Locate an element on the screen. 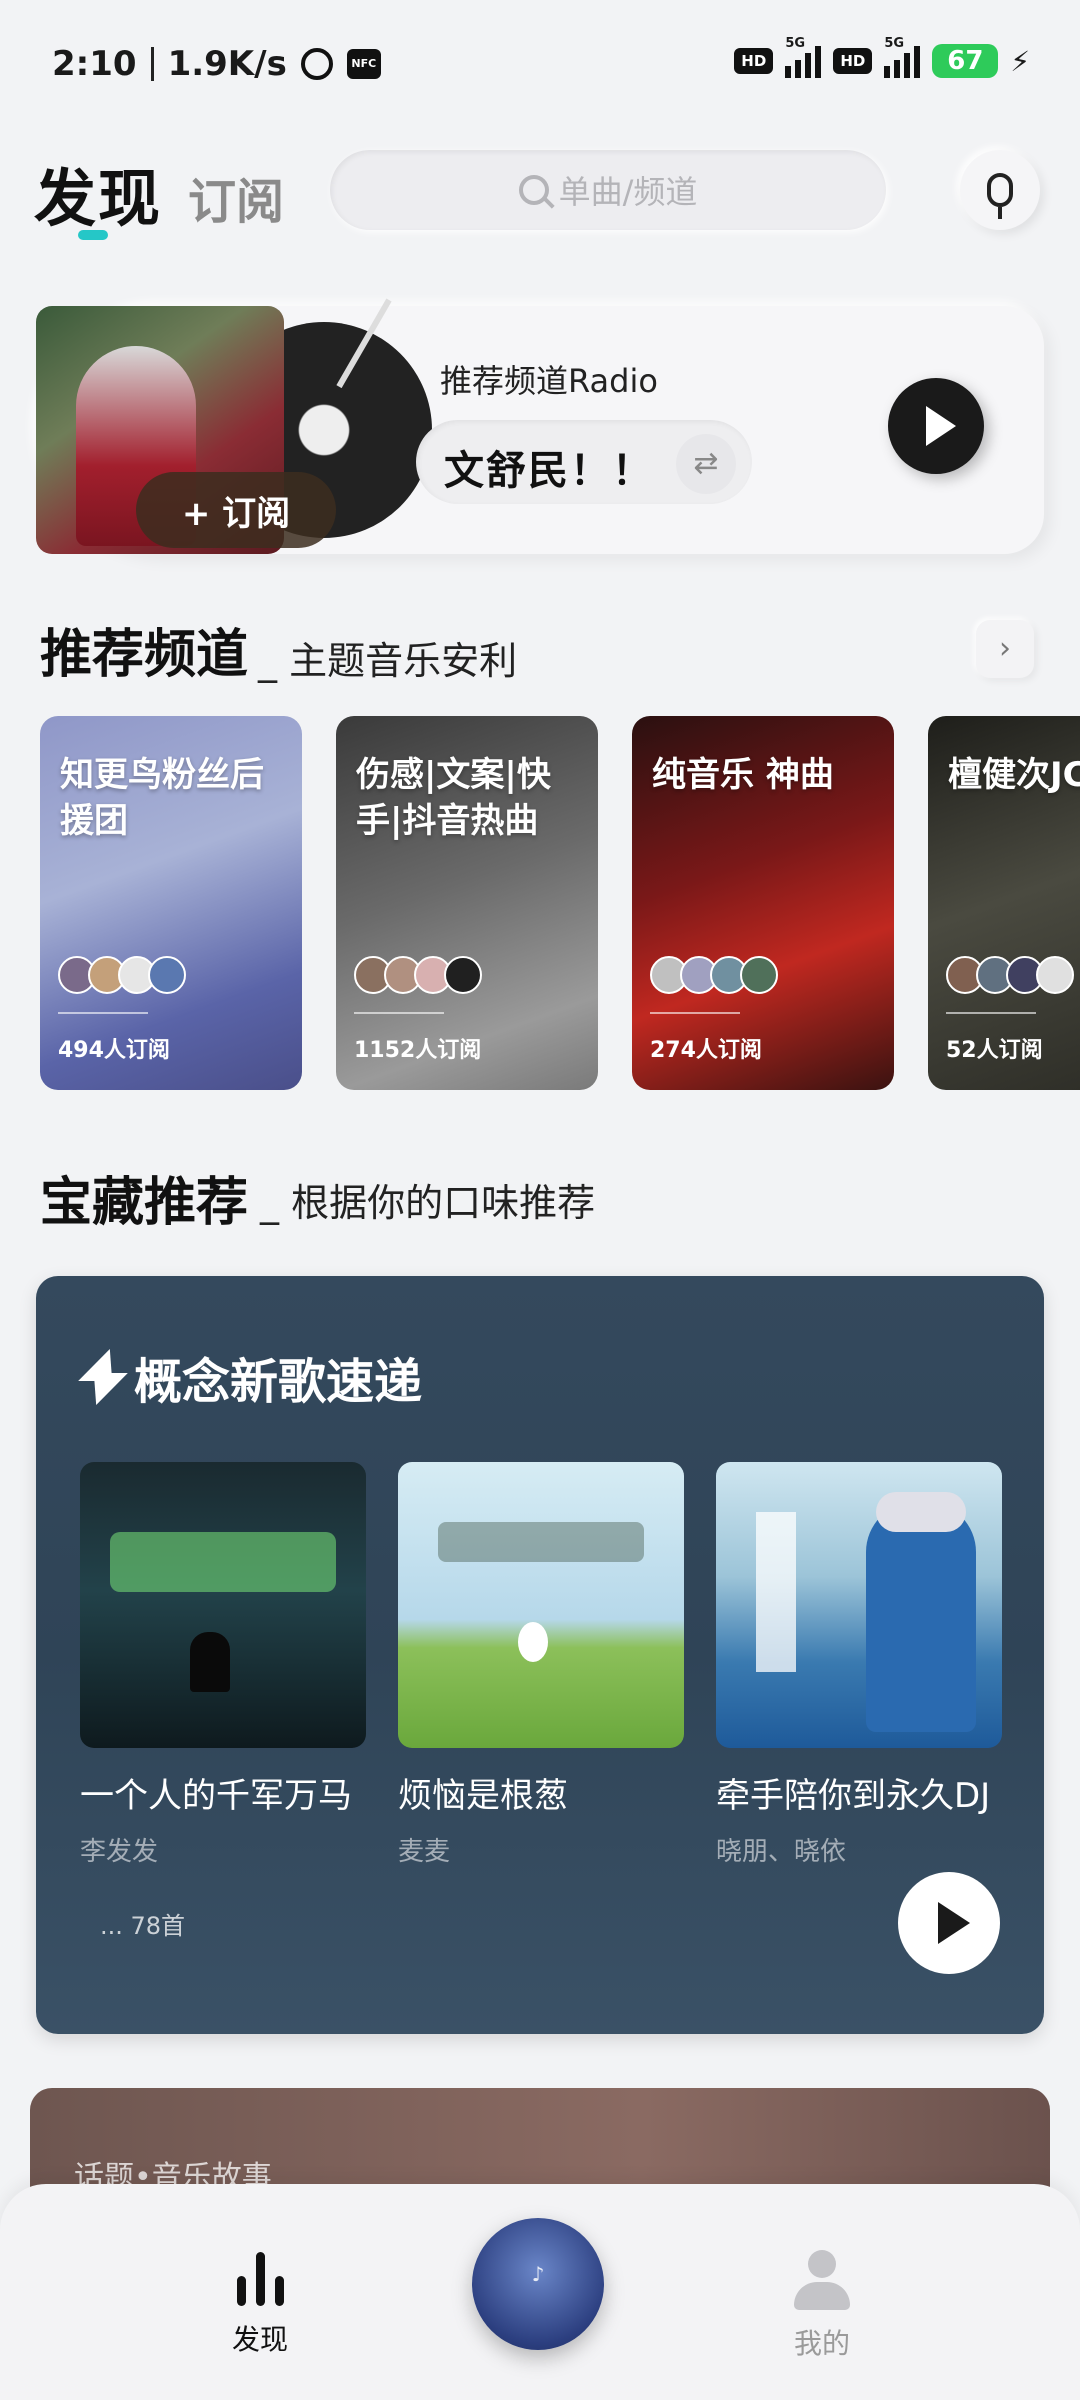  divider is located at coordinates (152, 64).